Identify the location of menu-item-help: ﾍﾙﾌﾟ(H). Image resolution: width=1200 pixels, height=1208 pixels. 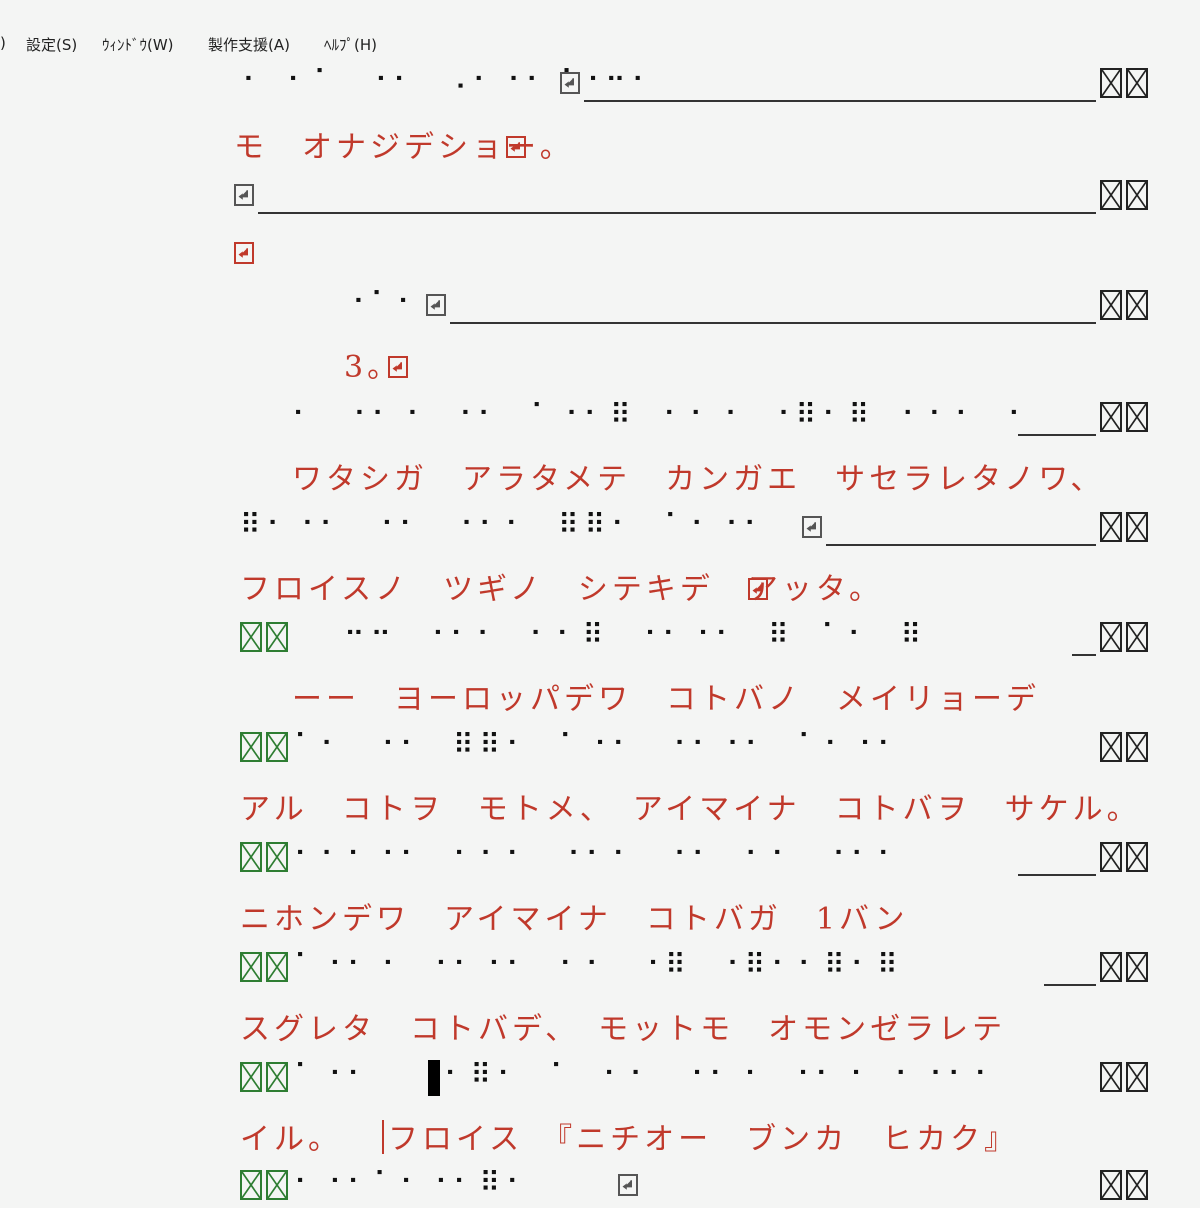
(350, 44).